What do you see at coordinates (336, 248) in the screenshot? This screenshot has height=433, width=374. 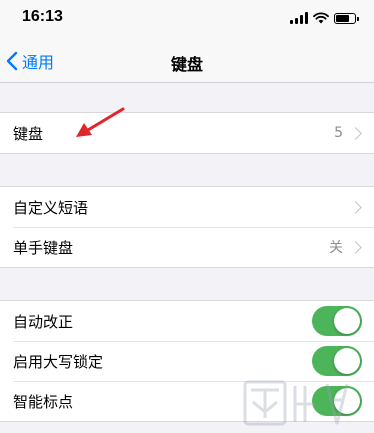 I see `one-handed-keyboard-value: 关` at bounding box center [336, 248].